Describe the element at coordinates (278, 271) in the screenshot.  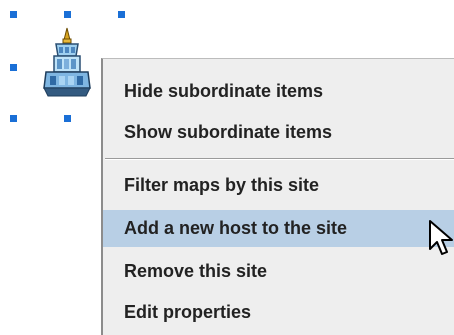
I see `menu-item-remove-site: Remove this site` at that location.